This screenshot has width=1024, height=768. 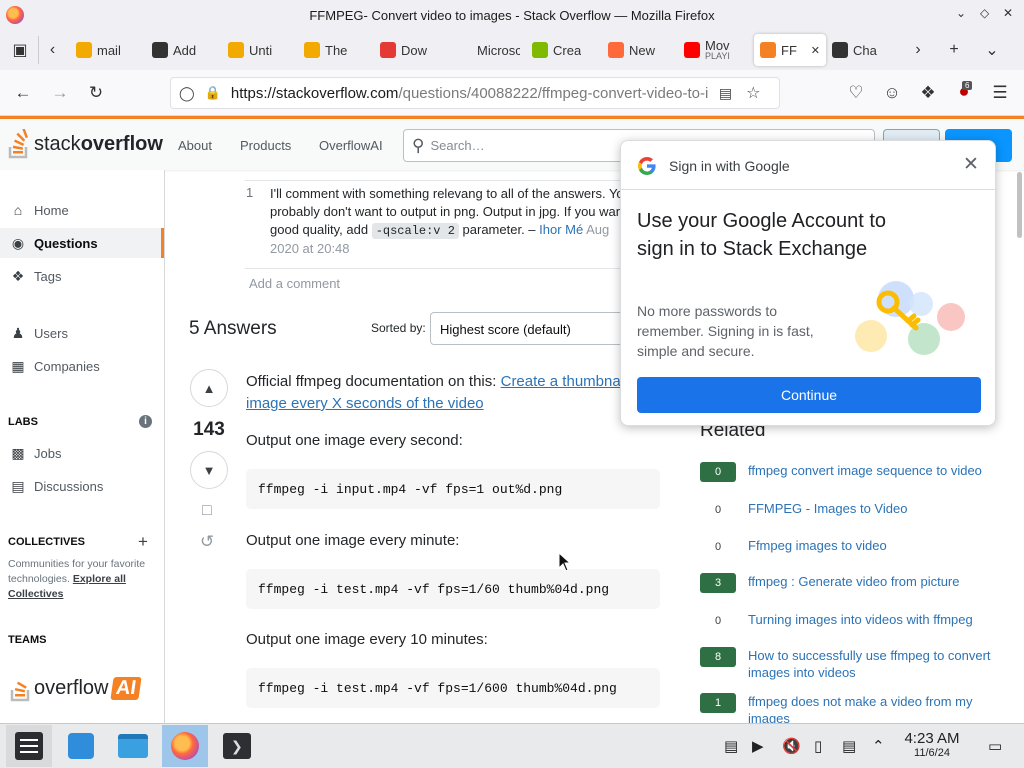 What do you see at coordinates (187, 93) in the screenshot?
I see `tracking-protection-icon: ◯` at bounding box center [187, 93].